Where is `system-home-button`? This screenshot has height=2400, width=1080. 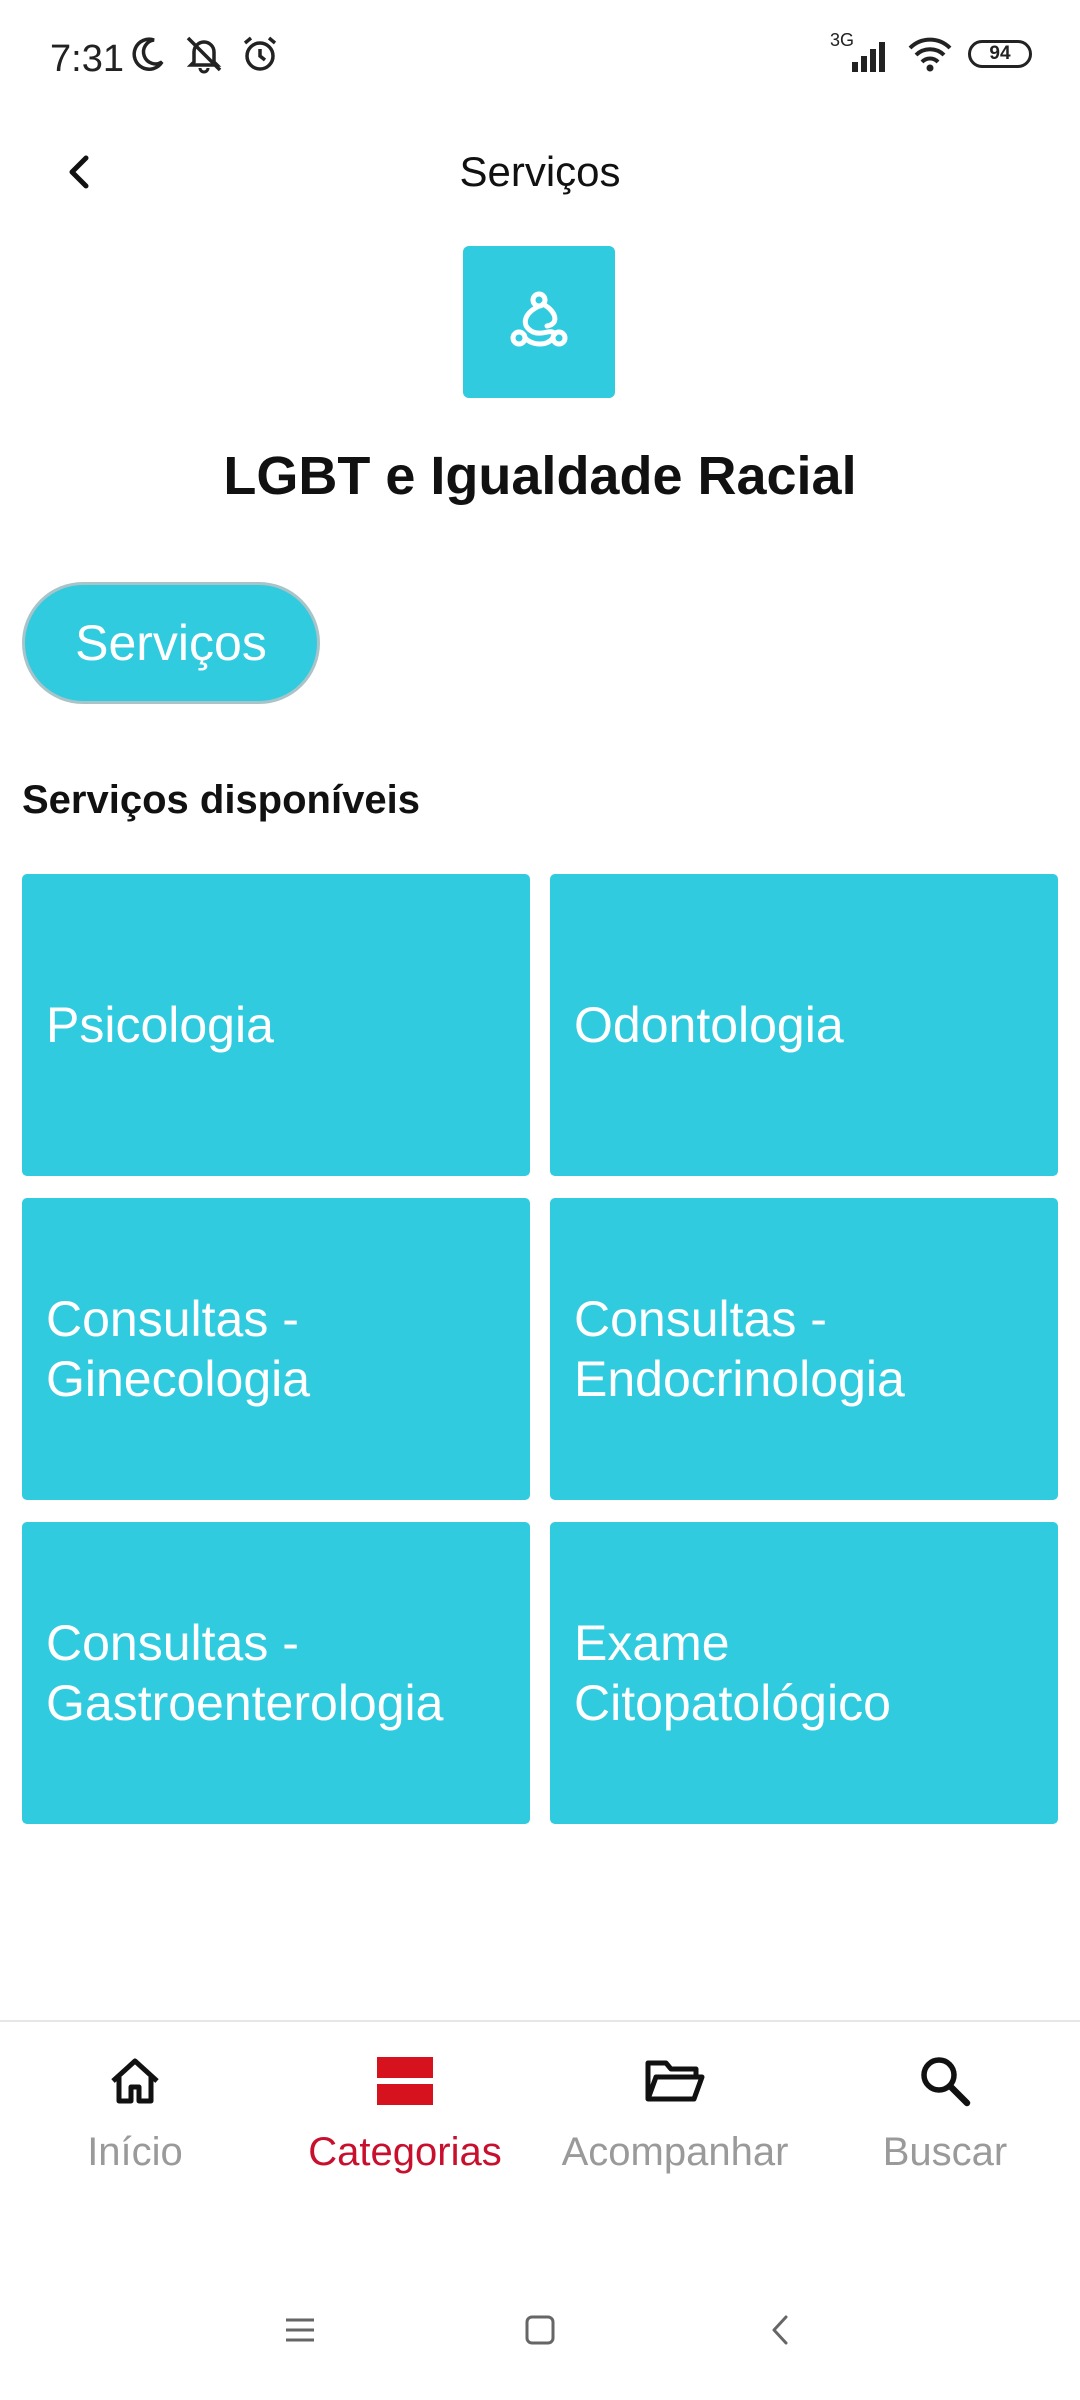 system-home-button is located at coordinates (540, 2330).